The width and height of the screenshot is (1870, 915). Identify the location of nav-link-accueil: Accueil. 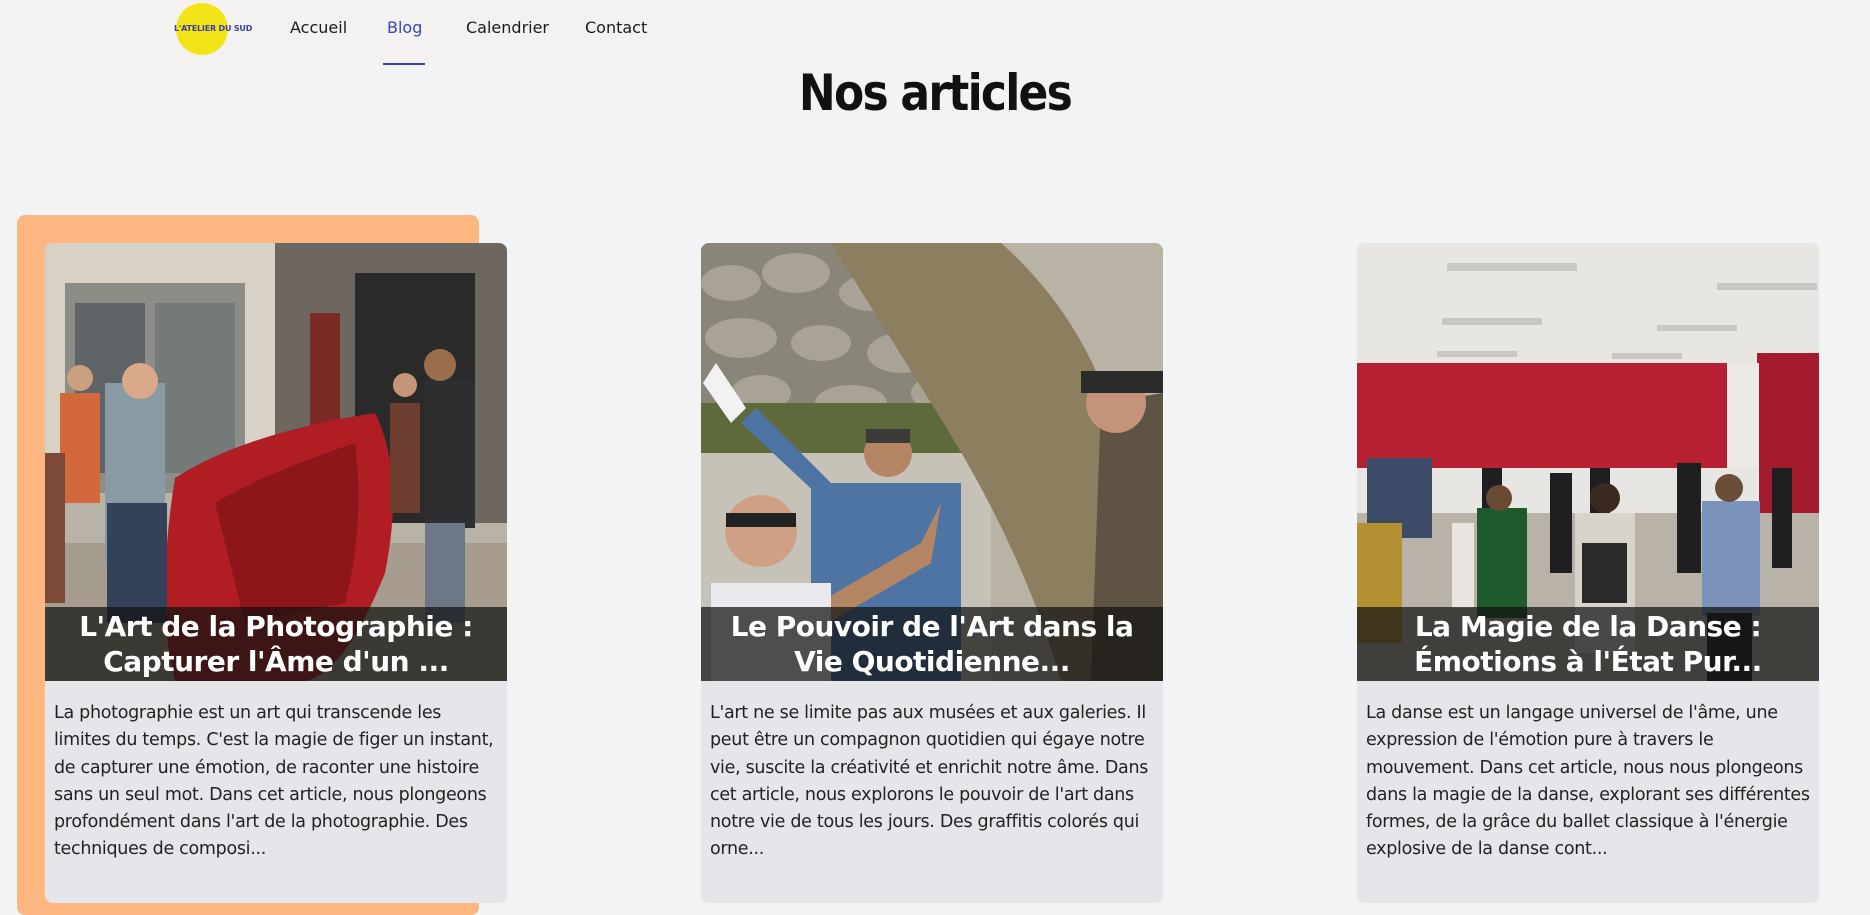
(318, 27).